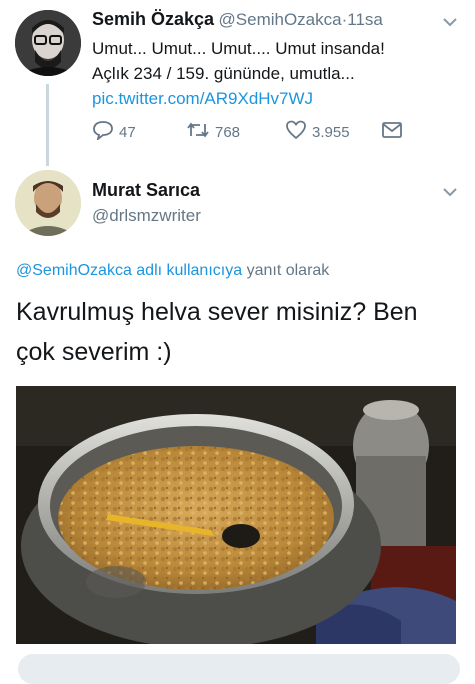 The width and height of the screenshot is (475, 684). Describe the element at coordinates (365, 19) in the screenshot. I see `tweet-time: 11sa` at that location.